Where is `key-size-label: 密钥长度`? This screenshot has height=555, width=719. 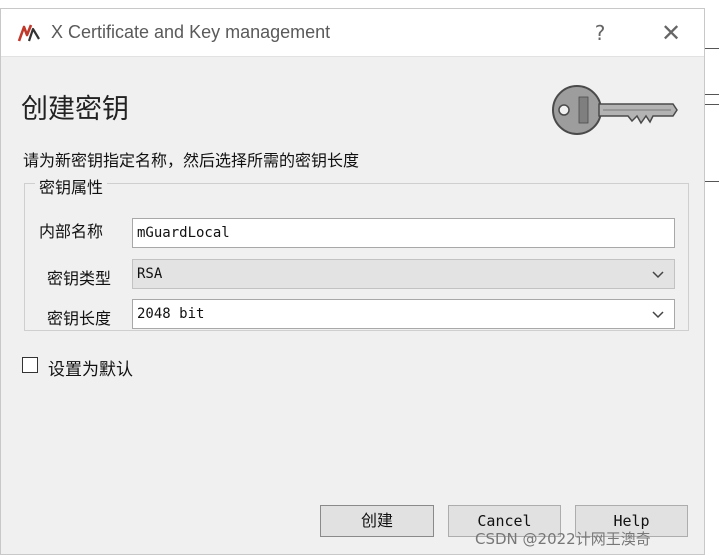
key-size-label: 密钥长度 is located at coordinates (79, 318).